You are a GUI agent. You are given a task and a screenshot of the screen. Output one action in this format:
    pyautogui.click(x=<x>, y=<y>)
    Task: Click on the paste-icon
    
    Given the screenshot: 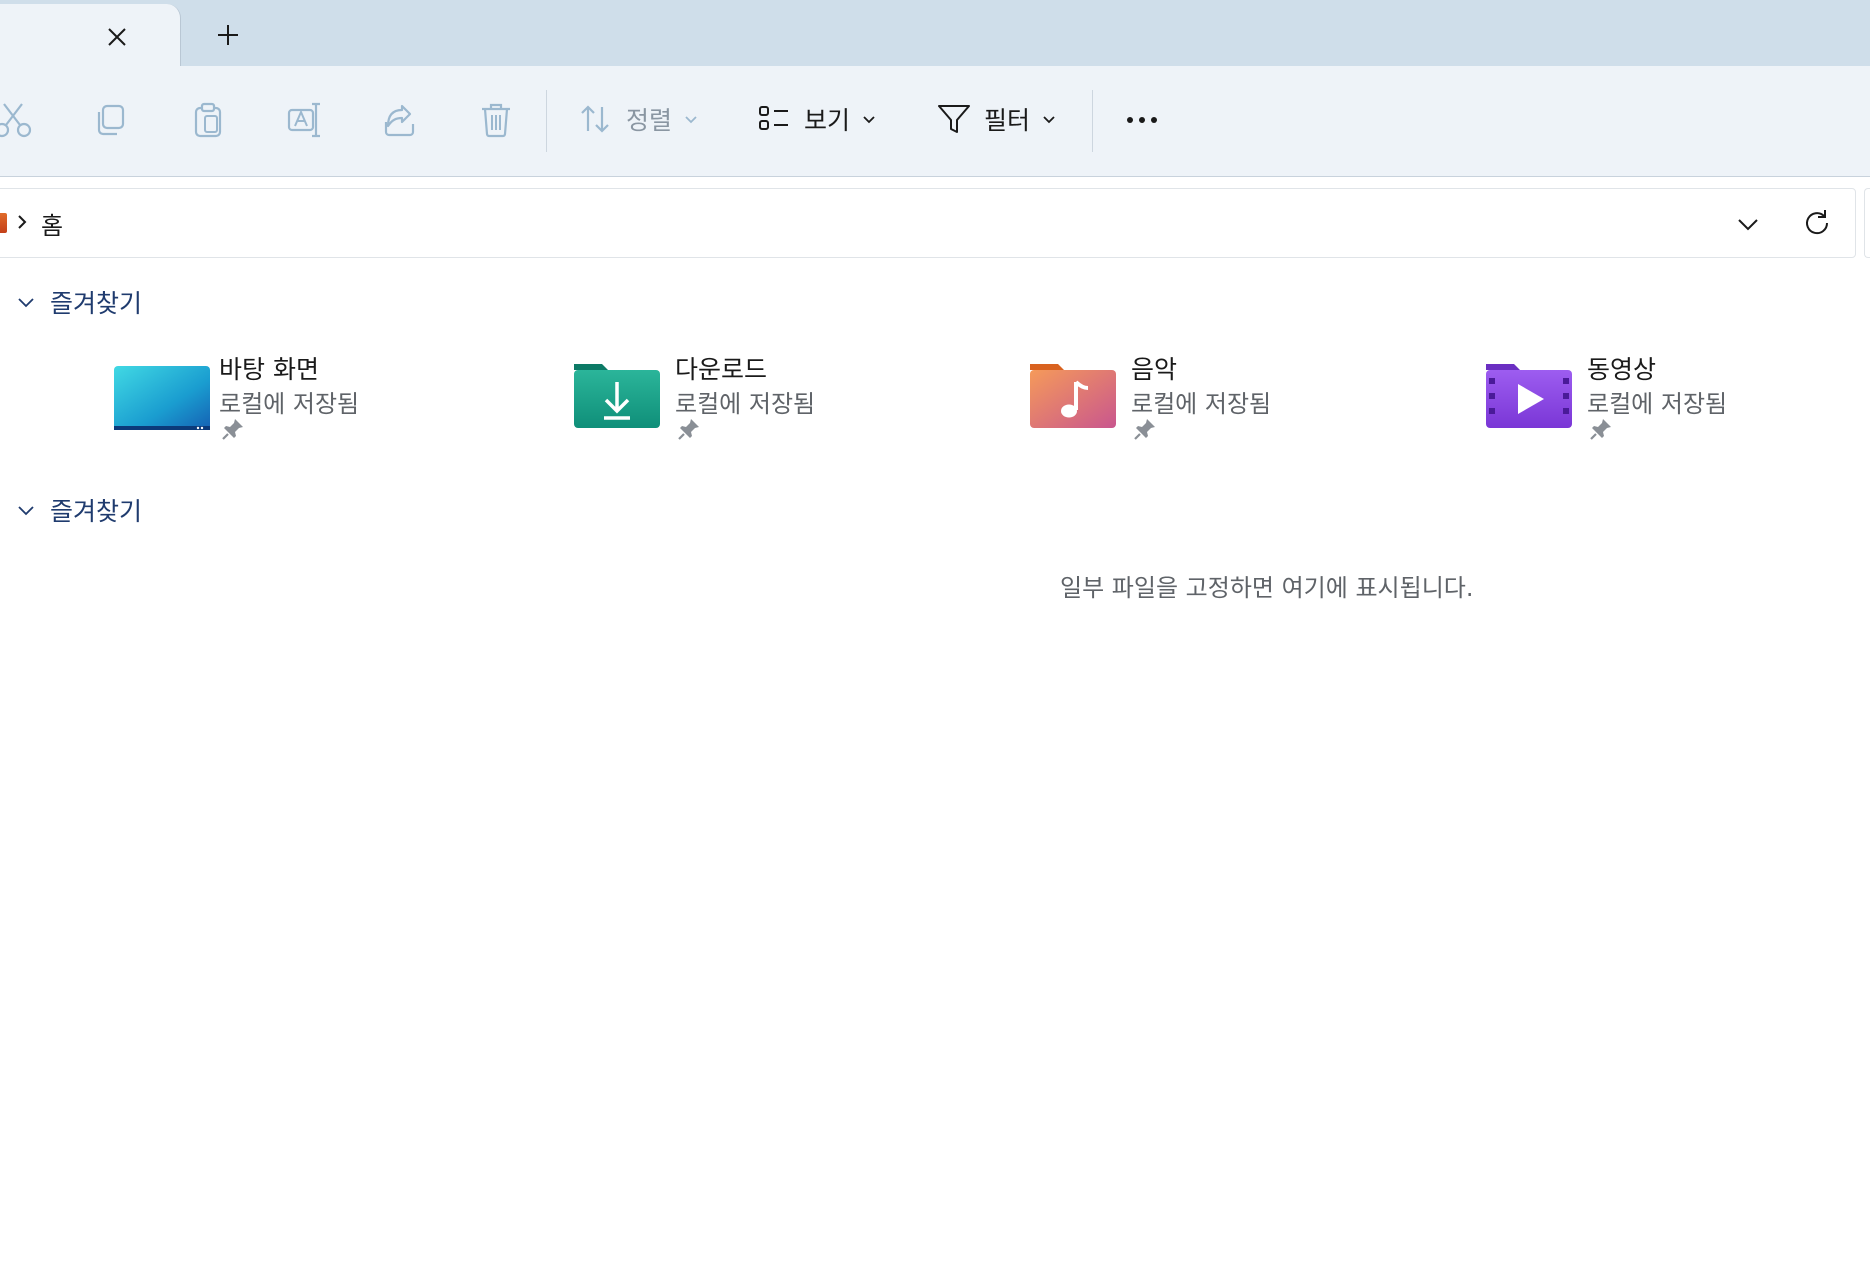 What is the action you would take?
    pyautogui.click(x=208, y=120)
    